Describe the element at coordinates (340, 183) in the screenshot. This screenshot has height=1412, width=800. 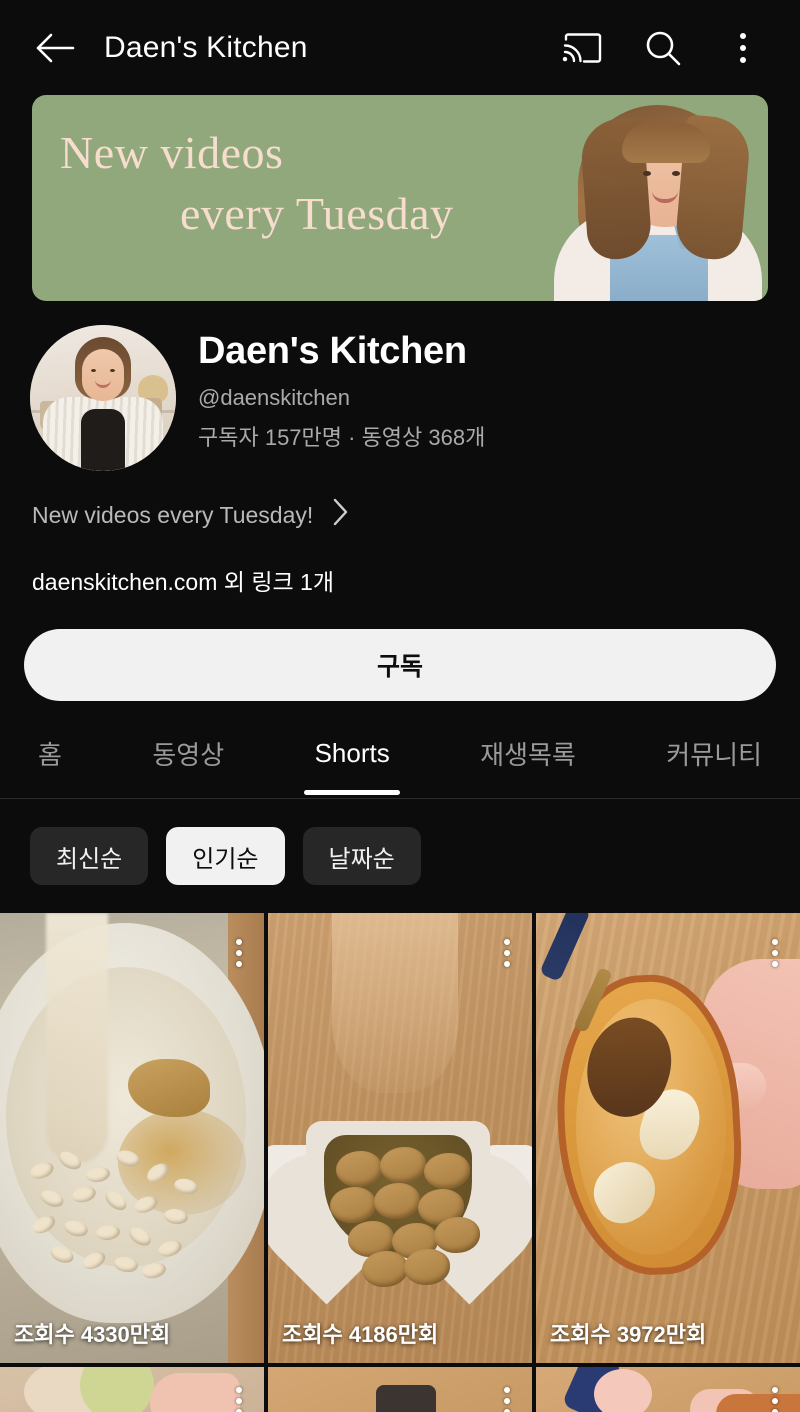
I see `banner-text: New videos every Tuesday` at that location.